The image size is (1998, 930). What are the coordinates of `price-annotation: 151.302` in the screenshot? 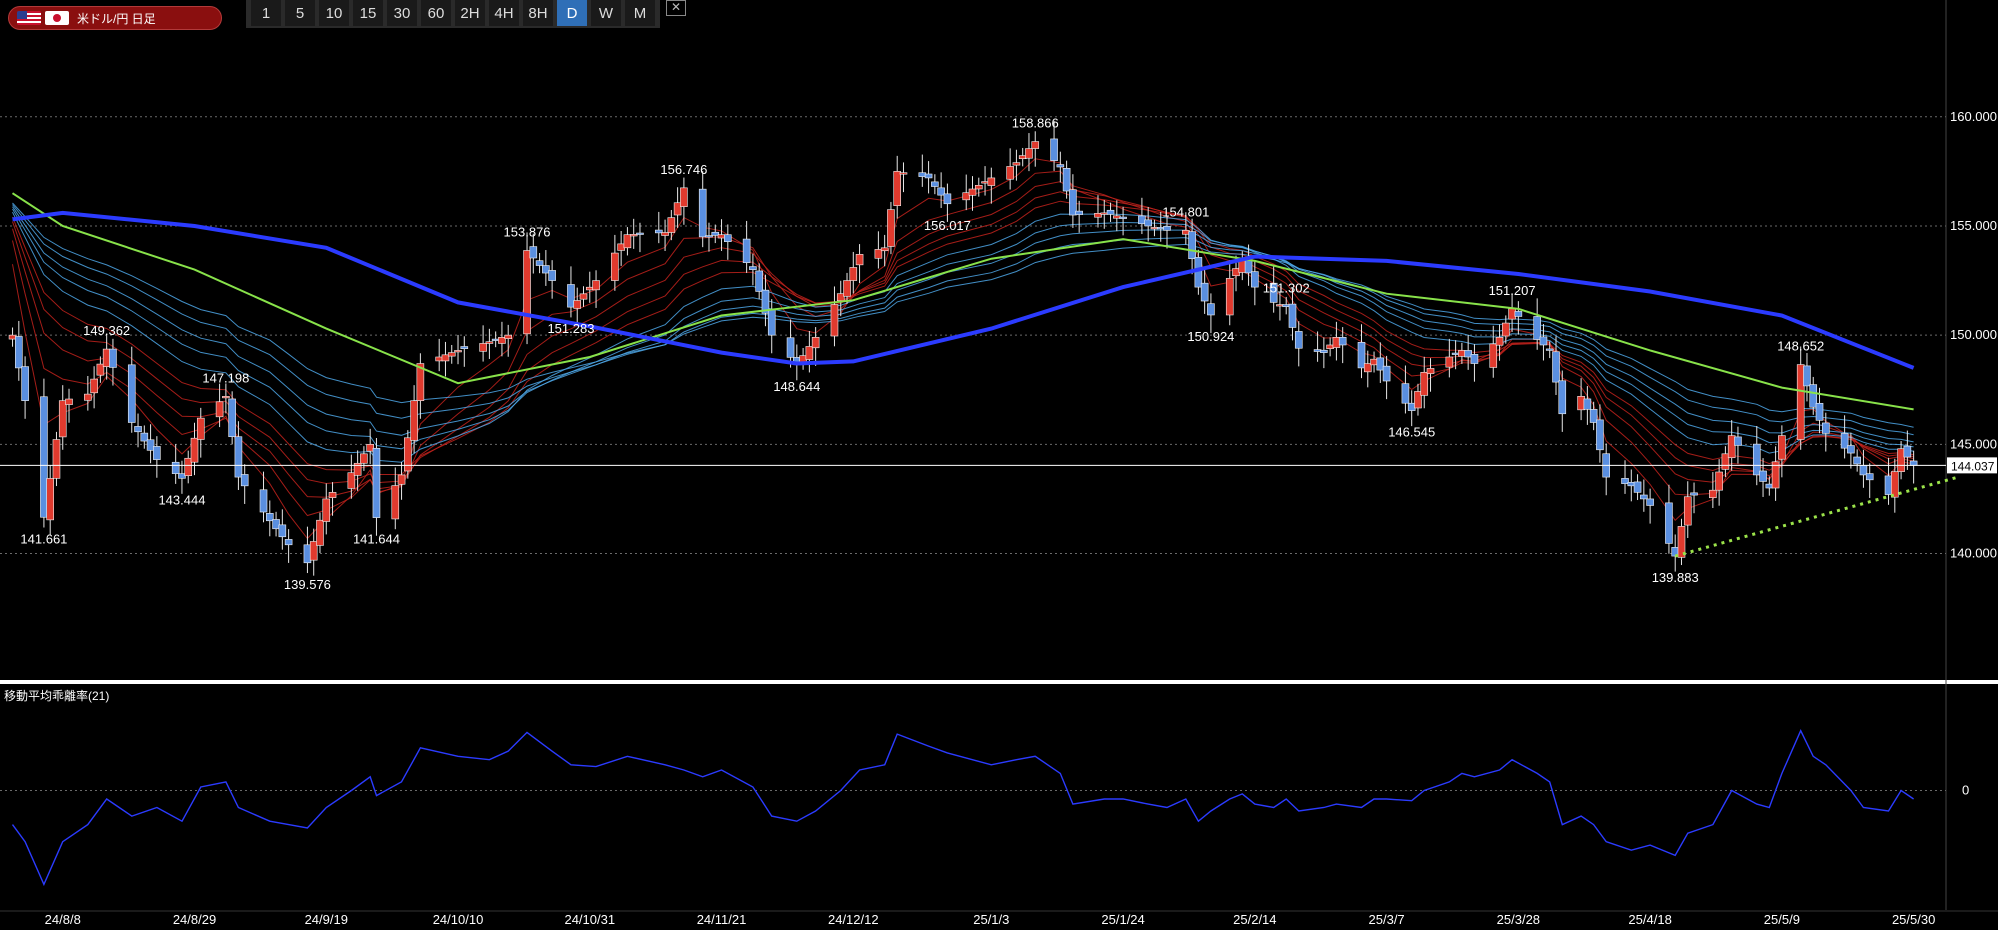 It's located at (1286, 288).